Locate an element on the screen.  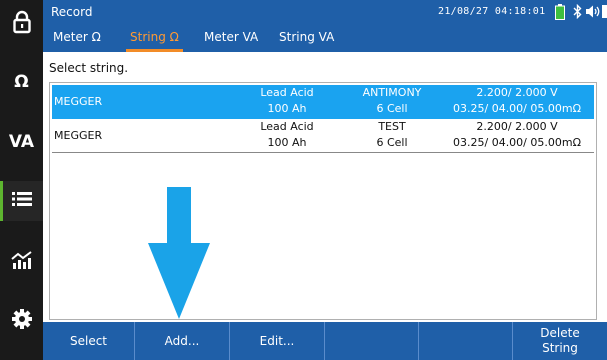
down-arrow-icon is located at coordinates (179, 253).